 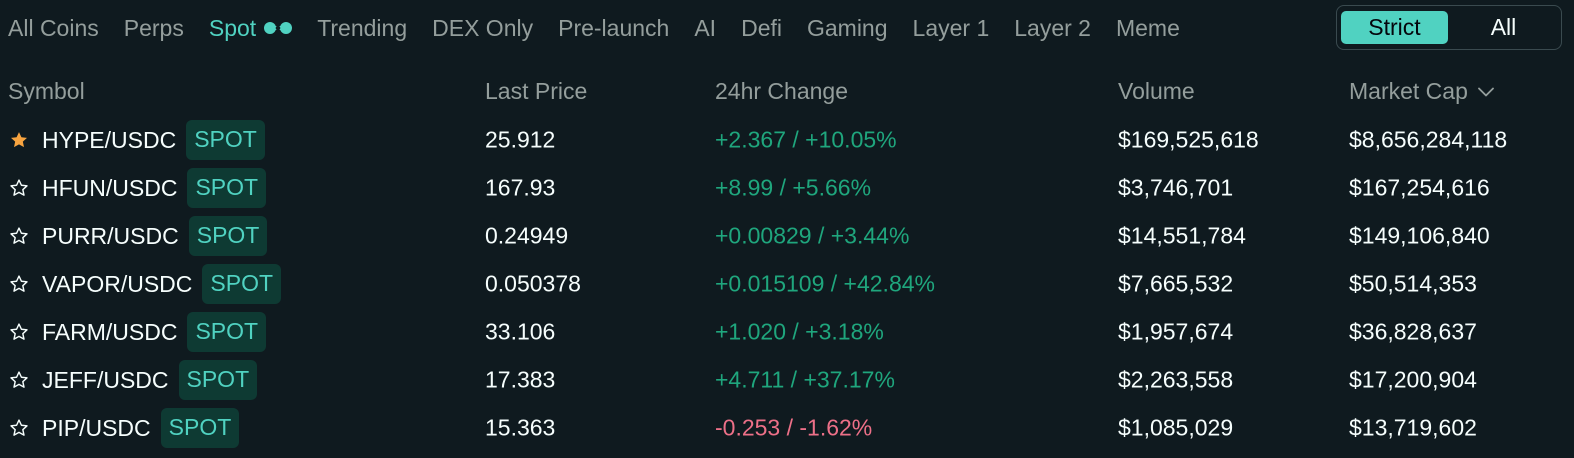 I want to click on symbol-name: HYPE/USDC, so click(x=109, y=139).